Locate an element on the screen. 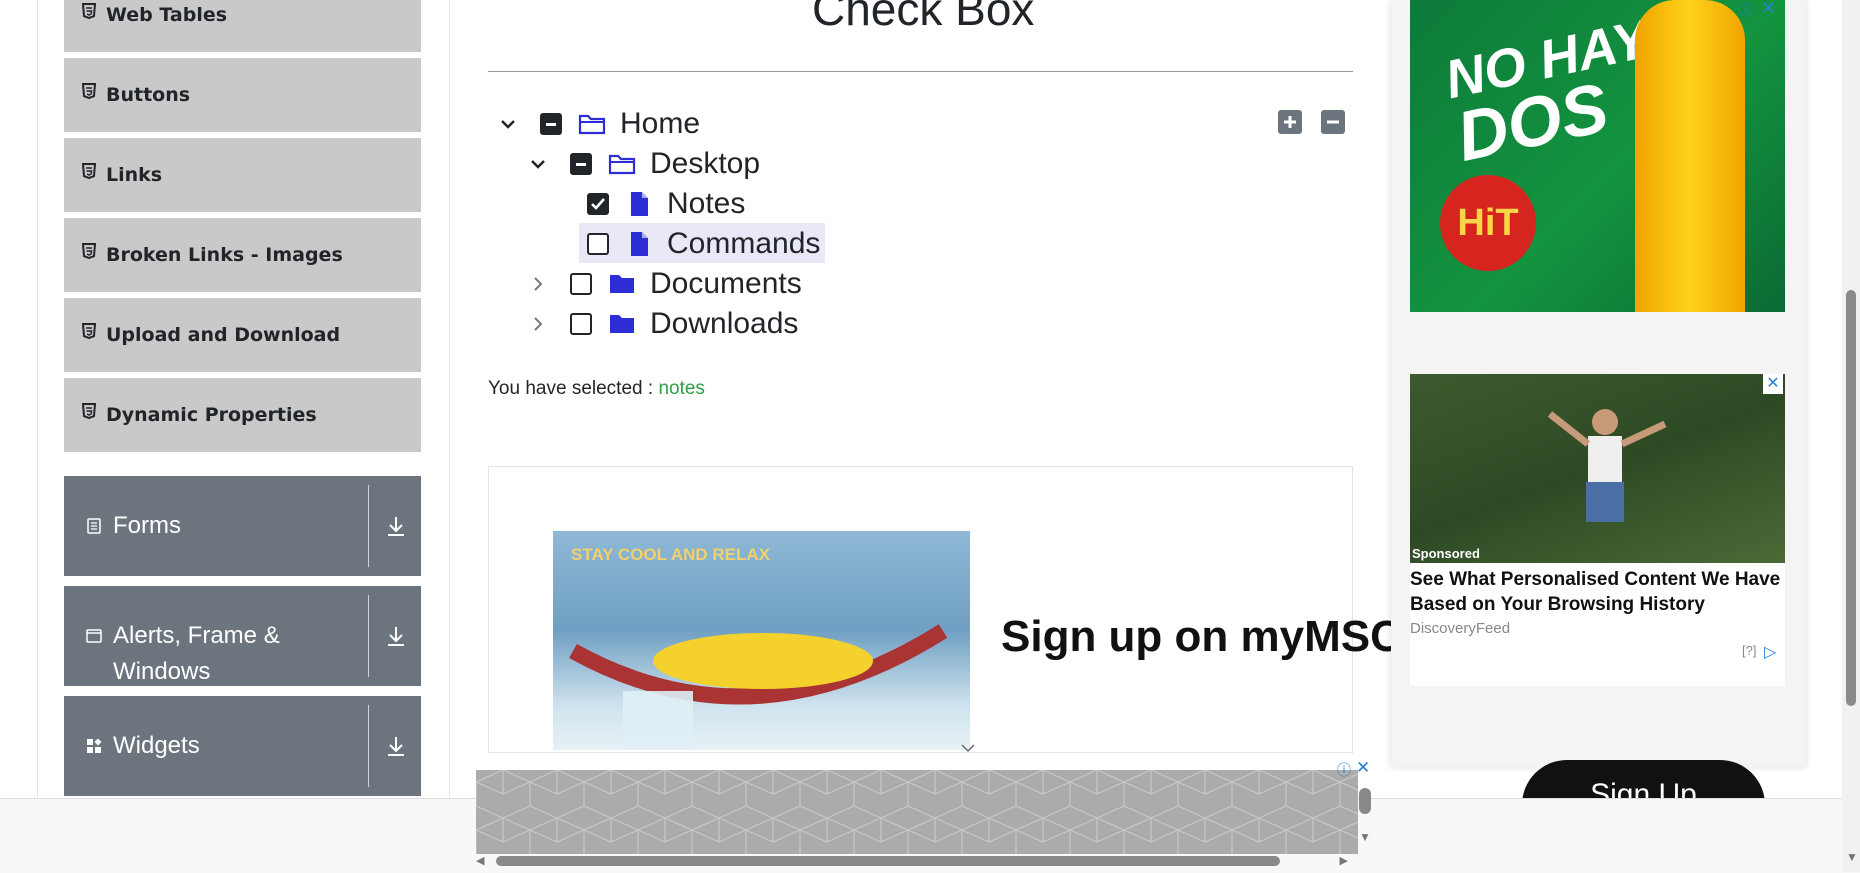 The height and width of the screenshot is (873, 1860). sidebar-left-border is located at coordinates (37, 400).